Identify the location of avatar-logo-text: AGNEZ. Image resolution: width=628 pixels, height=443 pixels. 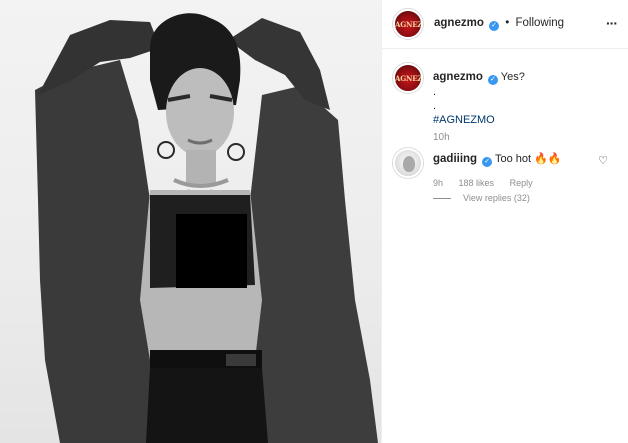
(409, 24).